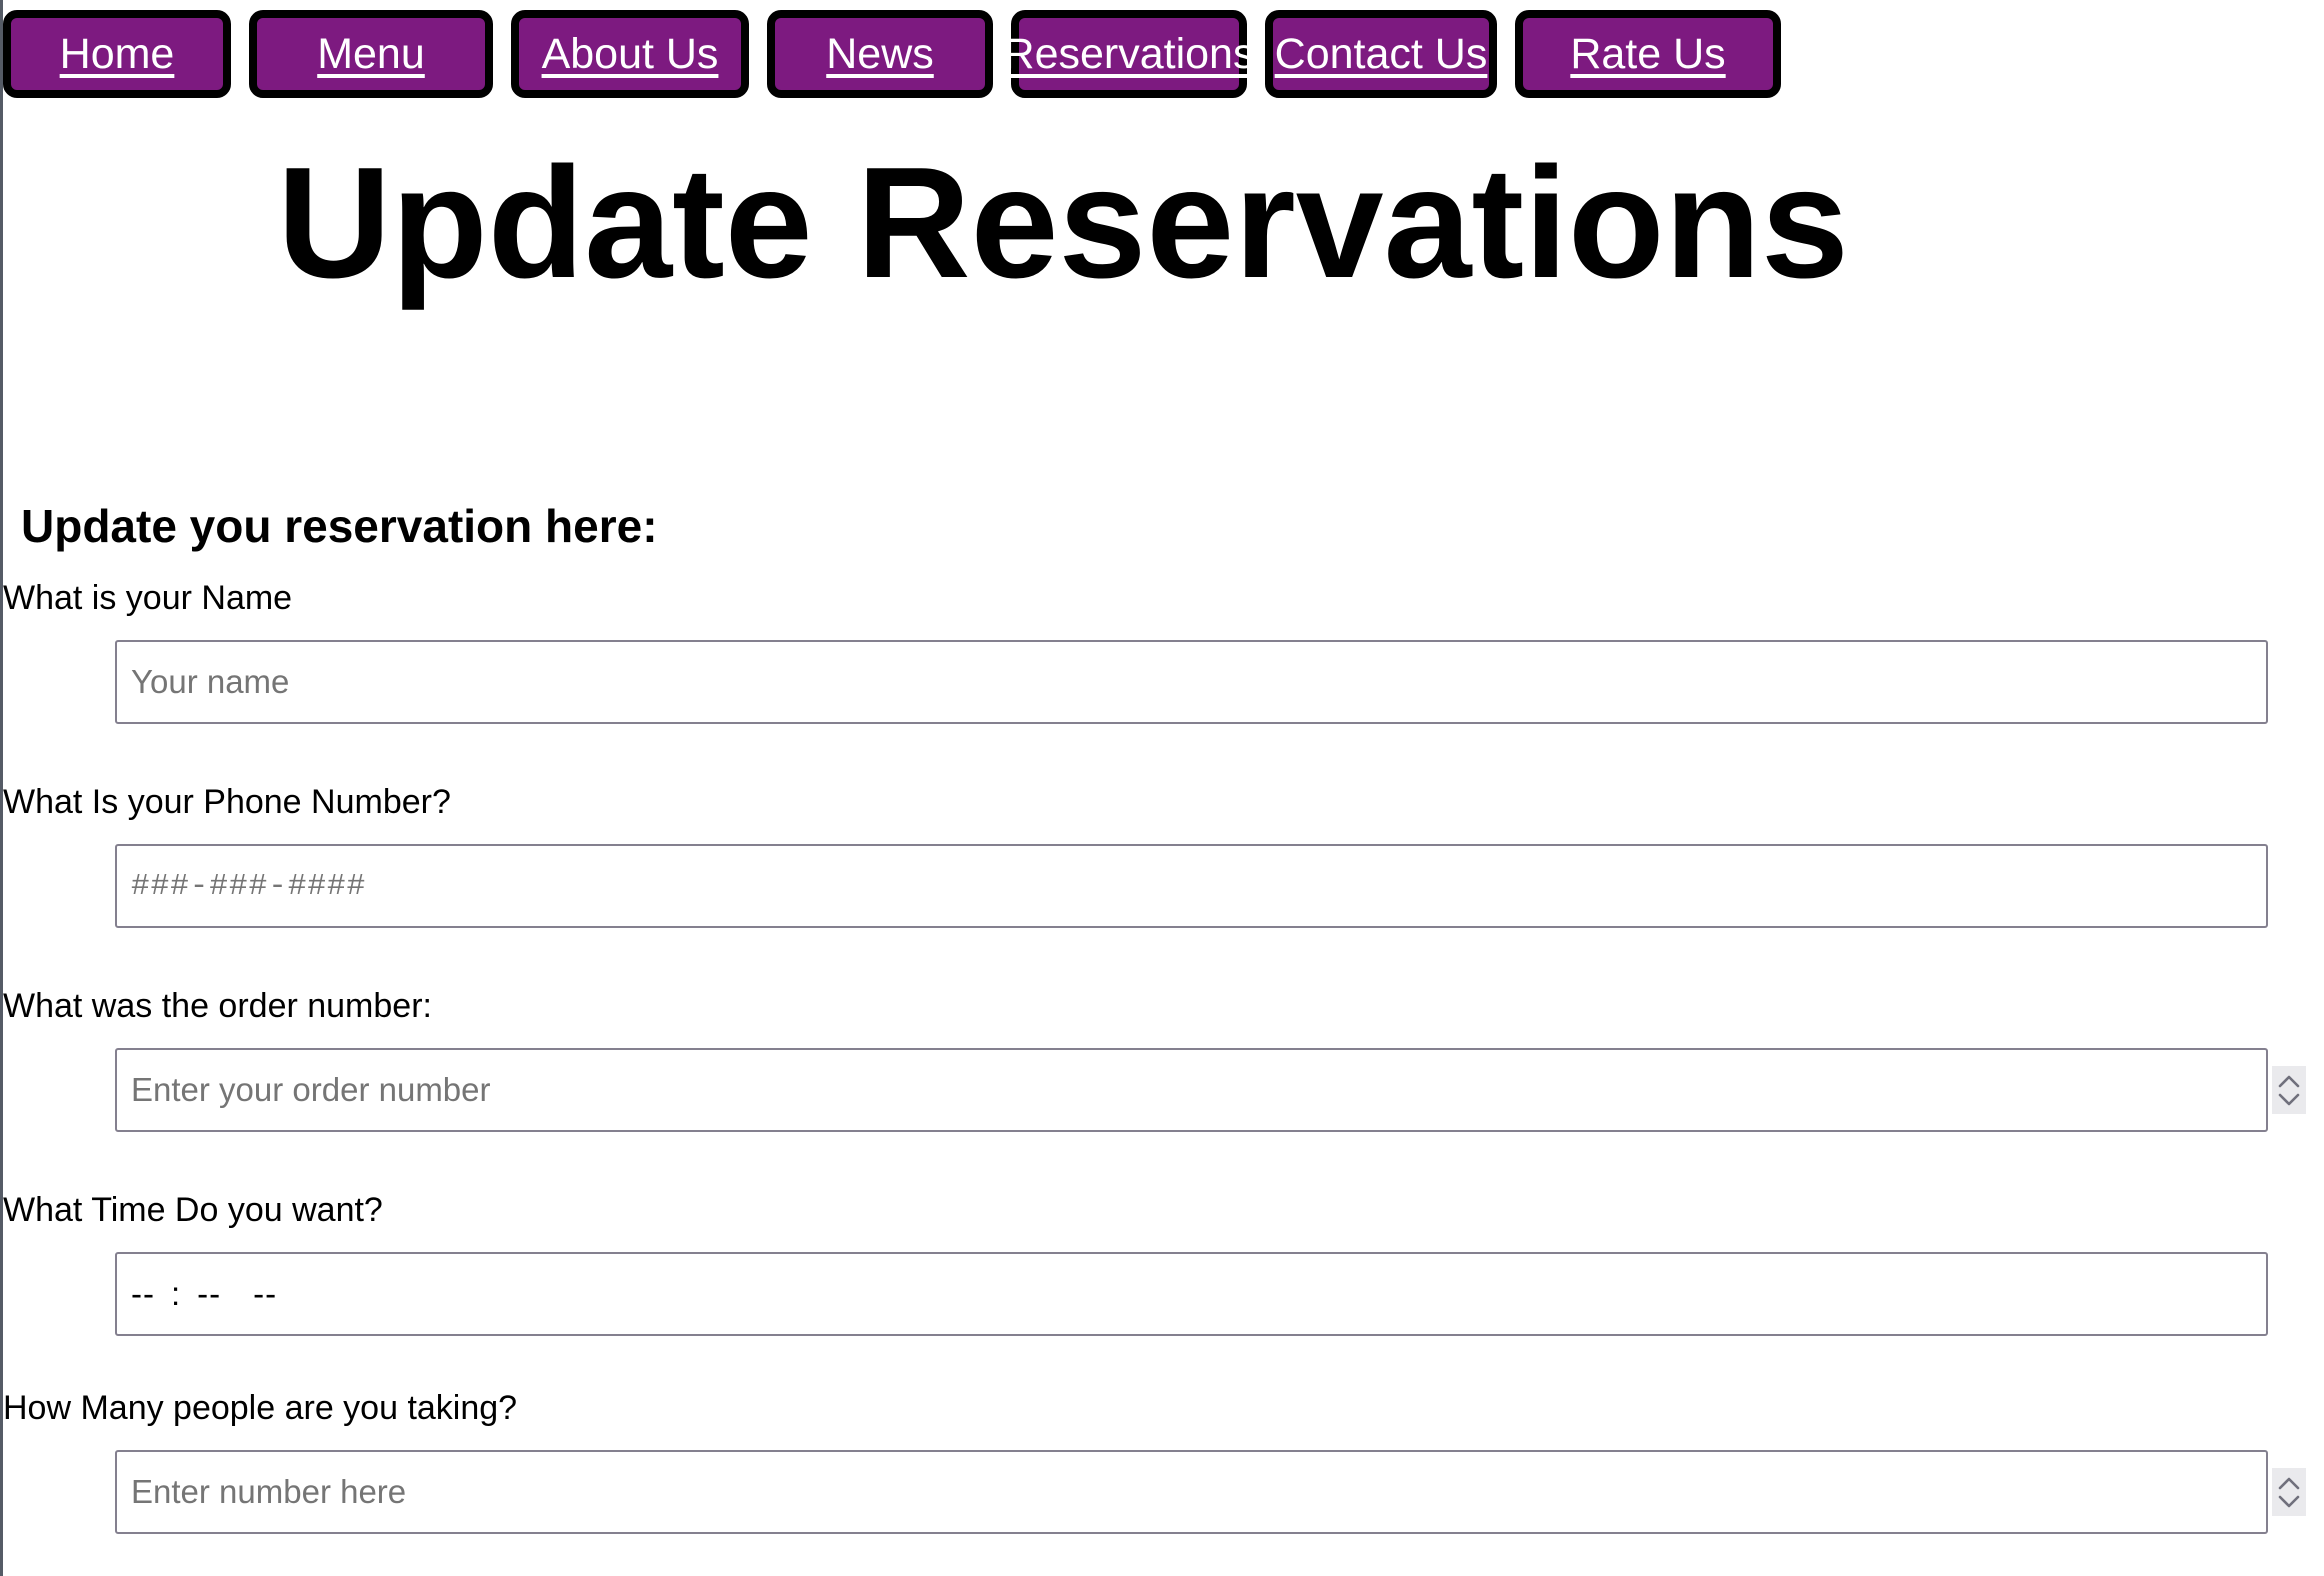  I want to click on nav-link-contact-us: Contact Us, so click(1381, 54).